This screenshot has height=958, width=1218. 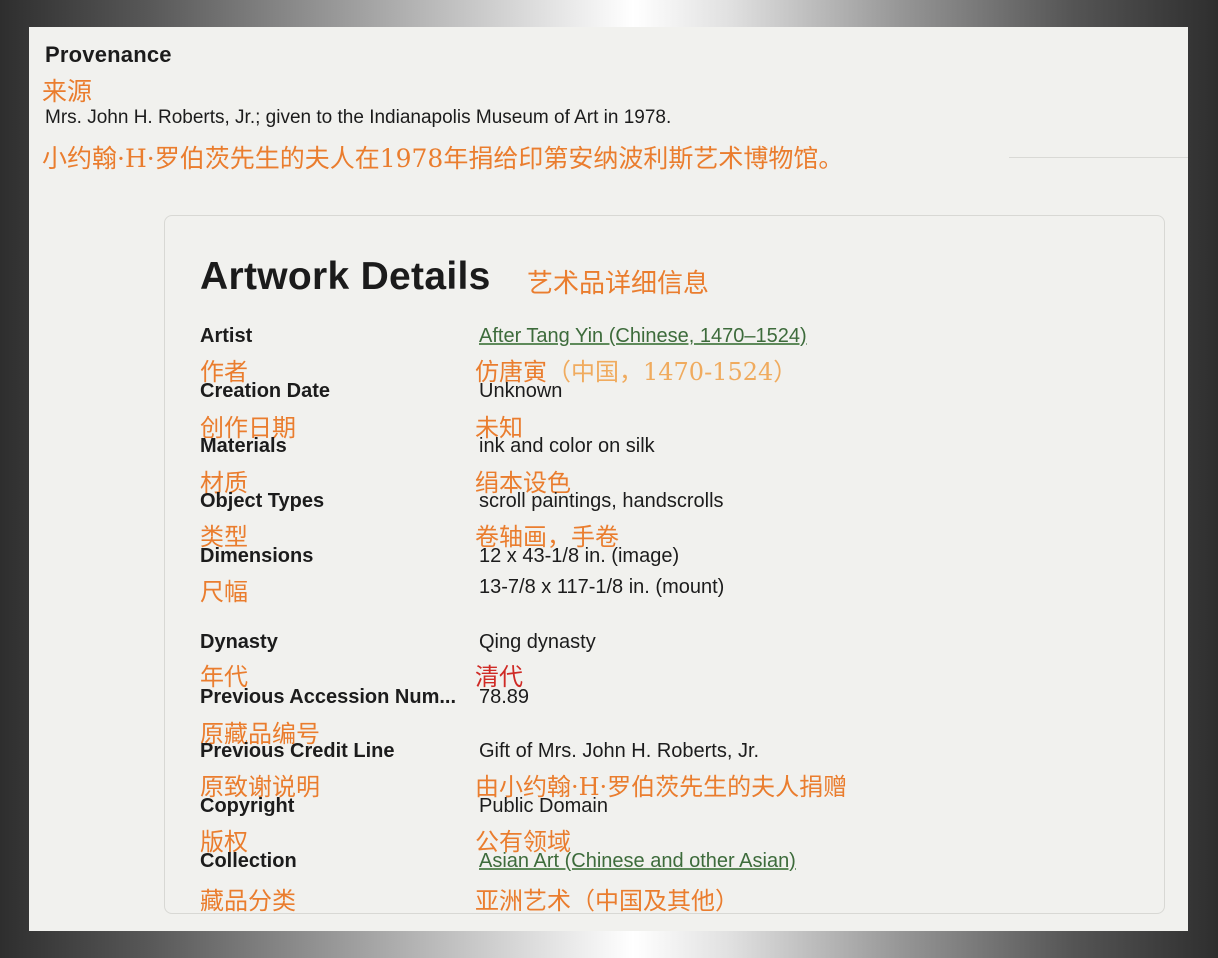 I want to click on dynasty-value: Qing dynasty, so click(x=537, y=642).